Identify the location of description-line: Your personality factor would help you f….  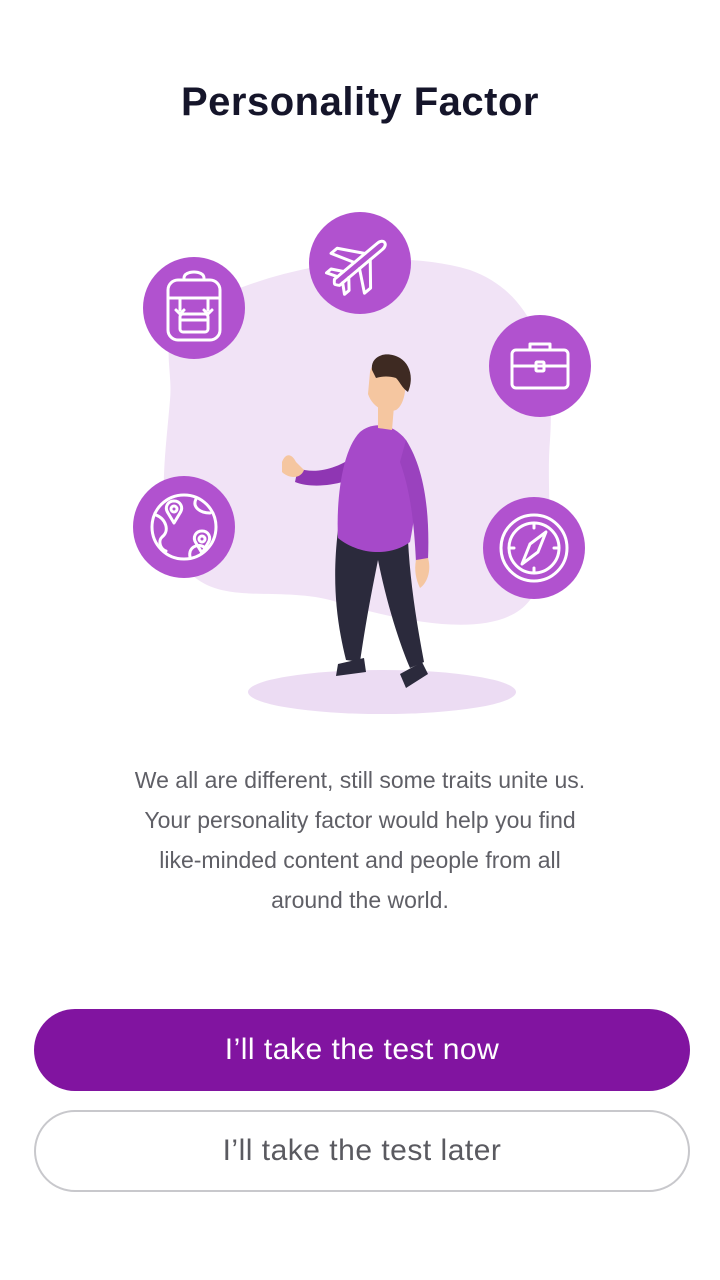
(360, 820).